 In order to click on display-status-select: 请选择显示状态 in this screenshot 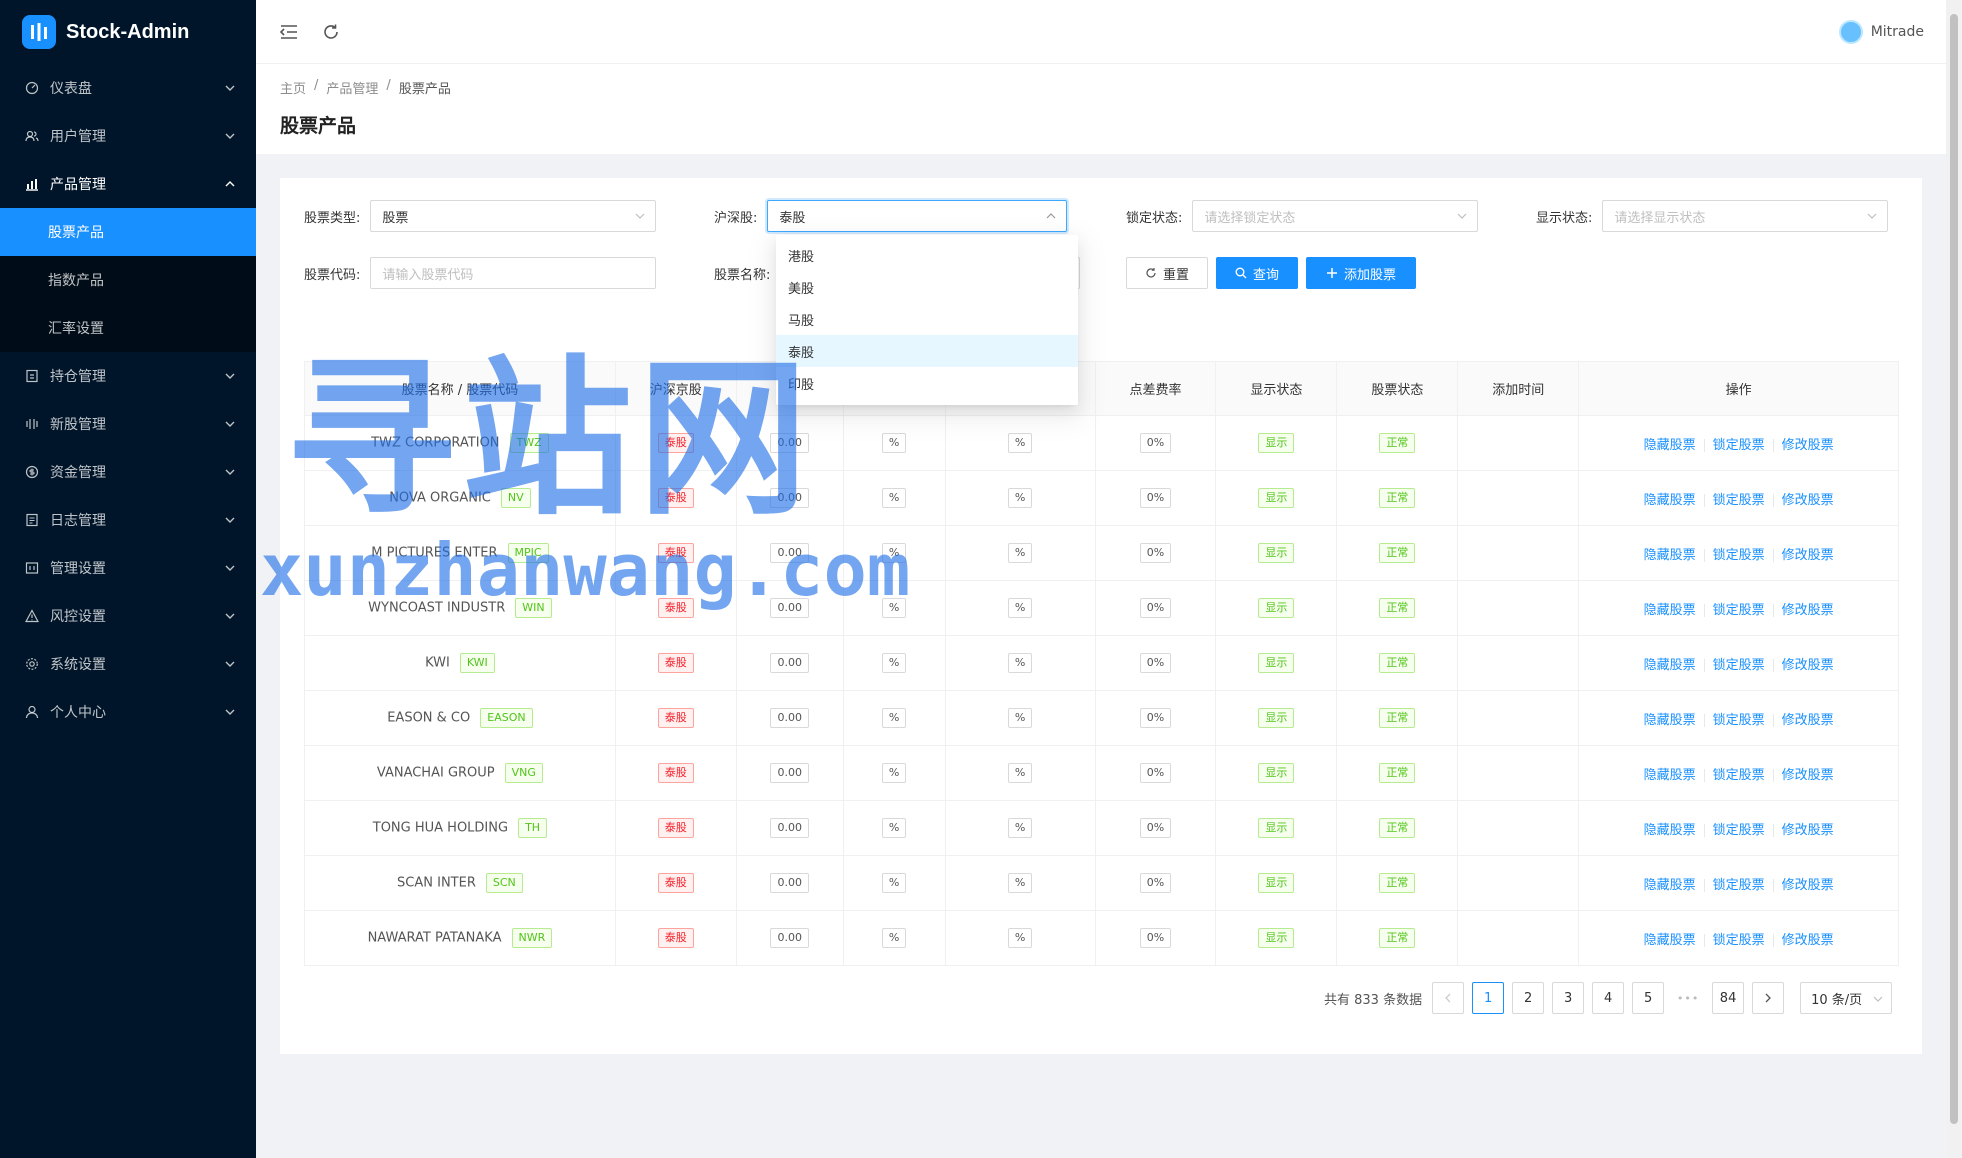, I will do `click(1745, 216)`.